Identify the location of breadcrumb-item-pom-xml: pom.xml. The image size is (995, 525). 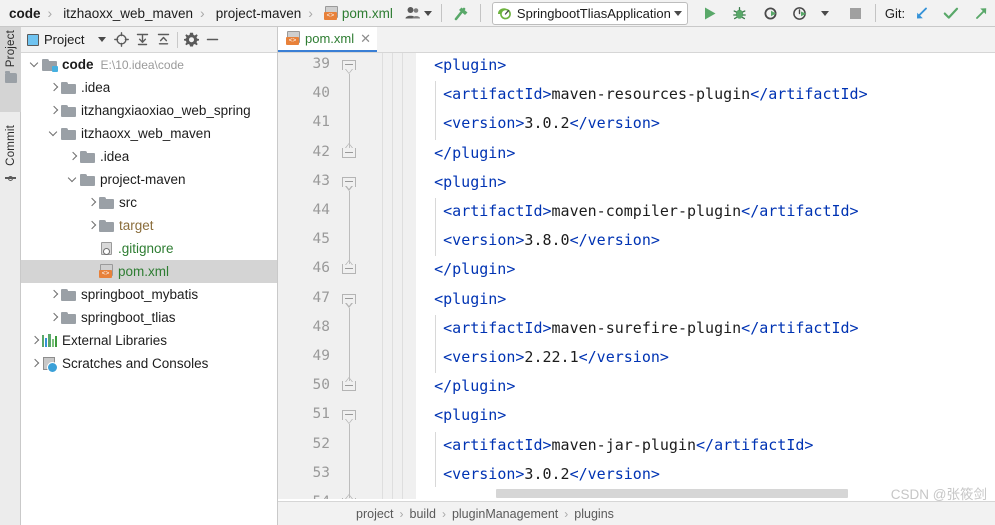
(356, 13).